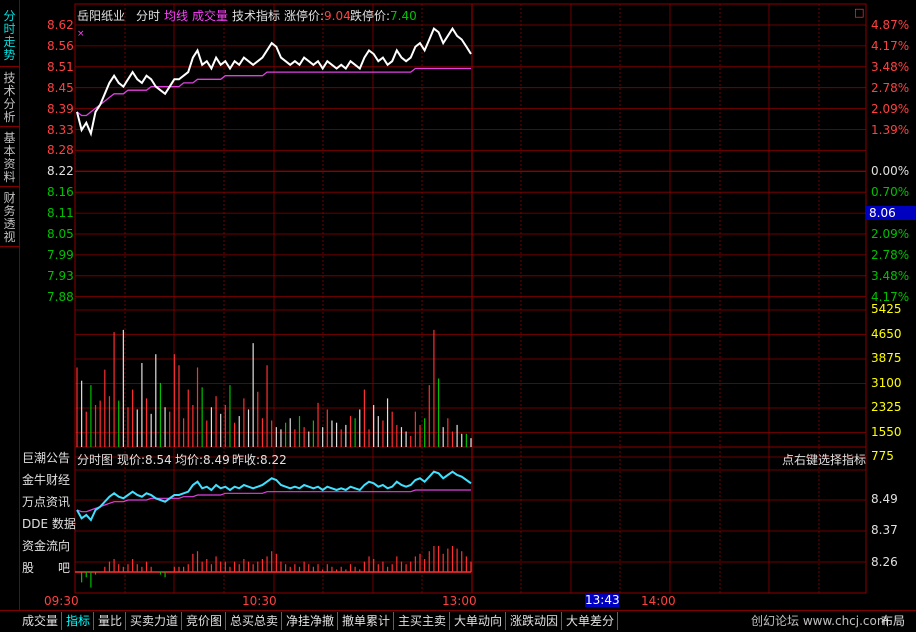  Describe the element at coordinates (423, 621) in the screenshot. I see `bottom-tab-item: 主买主卖` at that location.